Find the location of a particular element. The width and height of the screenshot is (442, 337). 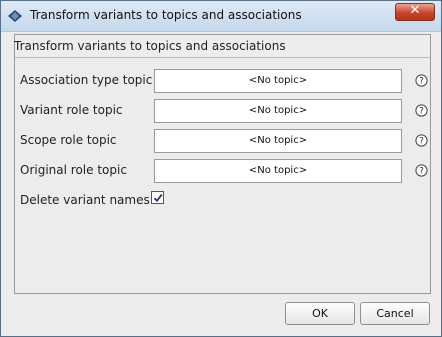

delete-variants-checkbox is located at coordinates (157, 197).